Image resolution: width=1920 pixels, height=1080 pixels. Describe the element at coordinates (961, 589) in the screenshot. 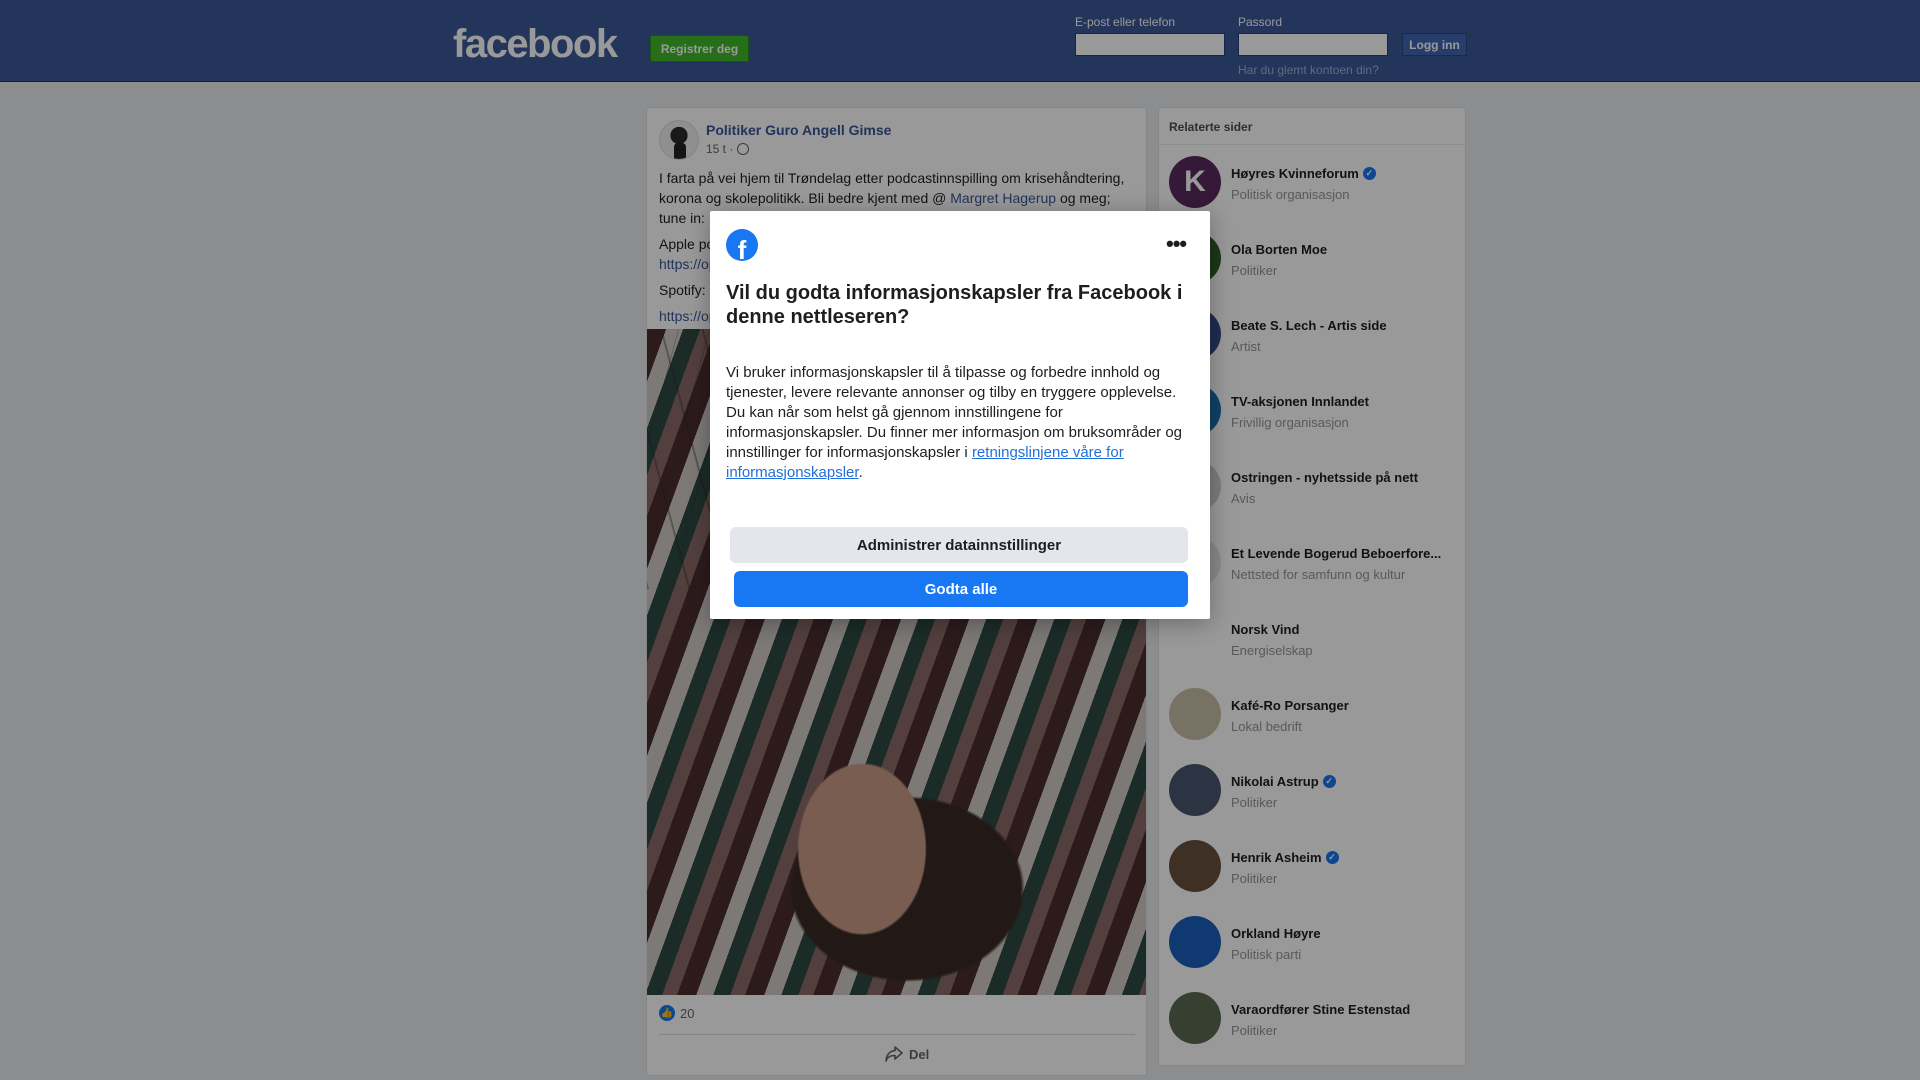

I see `accept-all-button: Godta alle` at that location.